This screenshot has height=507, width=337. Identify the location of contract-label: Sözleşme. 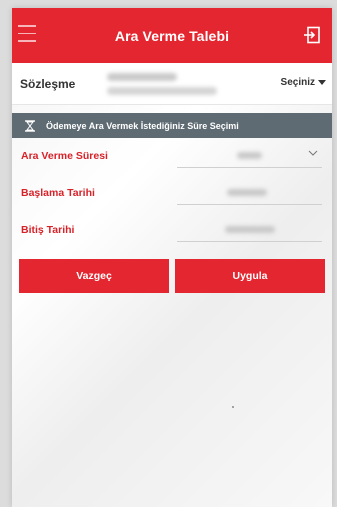
(48, 83).